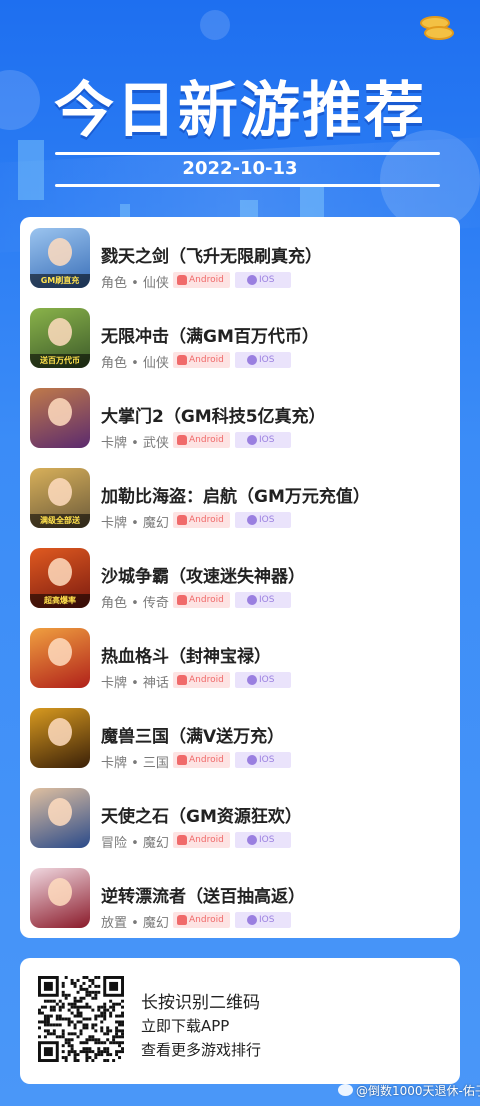 This screenshot has width=480, height=1106. Describe the element at coordinates (60, 258) in the screenshot. I see `game-icon: GM刷直充` at that location.